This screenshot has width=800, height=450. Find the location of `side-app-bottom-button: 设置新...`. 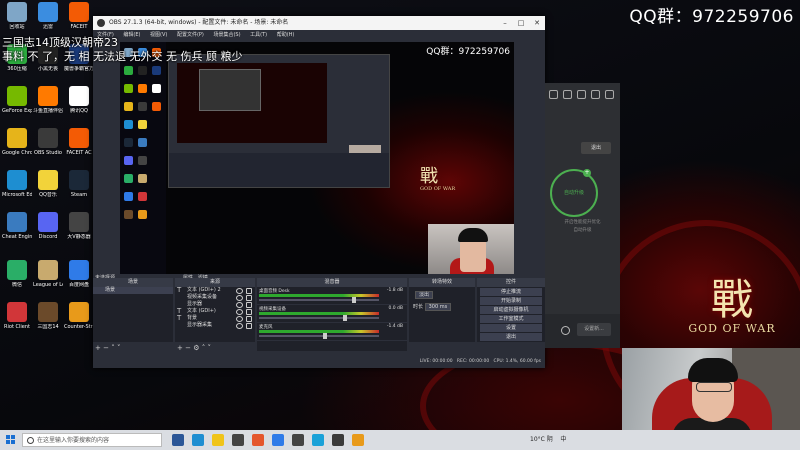

side-app-bottom-button: 设置新... is located at coordinates (594, 329).